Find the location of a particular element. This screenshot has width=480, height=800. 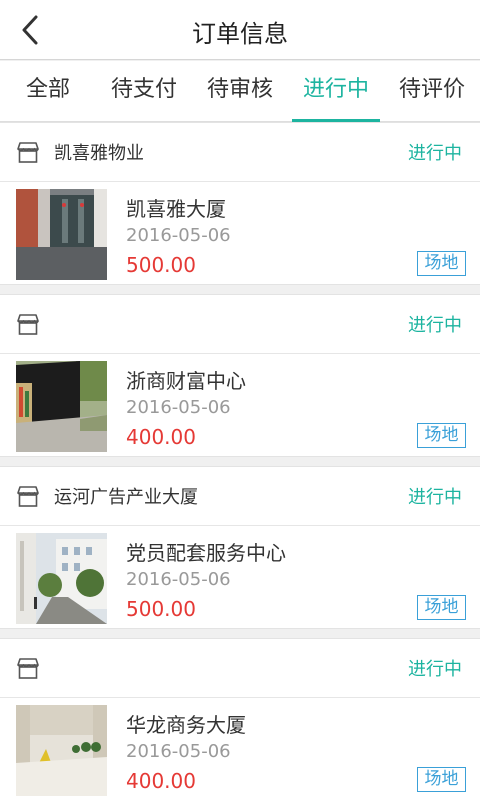

venue-name: 华龙商务大厦 is located at coordinates (186, 725).